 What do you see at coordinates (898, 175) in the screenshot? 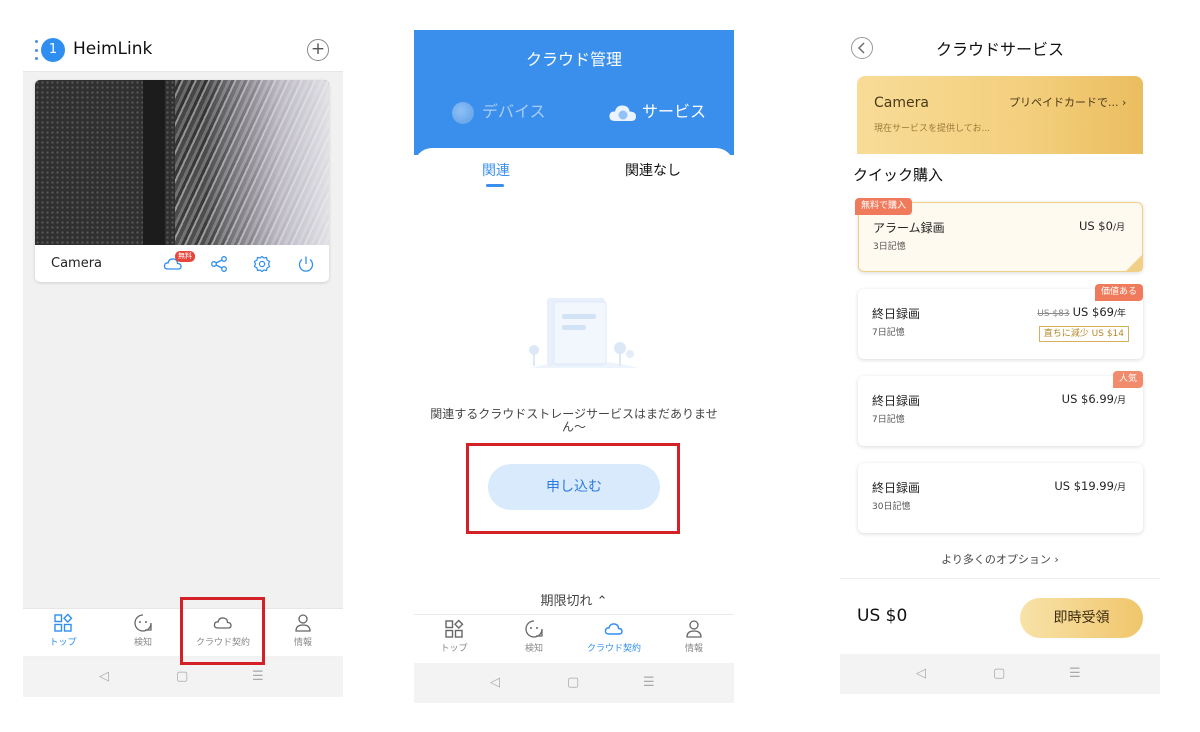
I see `section-title: クイック購入` at bounding box center [898, 175].